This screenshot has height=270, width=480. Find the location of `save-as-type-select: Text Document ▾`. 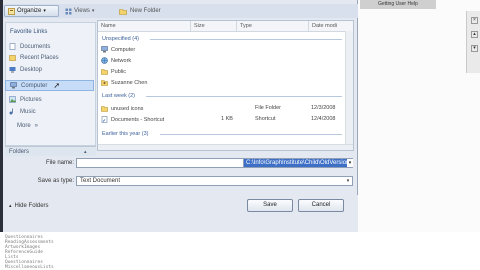

save-as-type-select: Text Document ▾ is located at coordinates (214, 181).